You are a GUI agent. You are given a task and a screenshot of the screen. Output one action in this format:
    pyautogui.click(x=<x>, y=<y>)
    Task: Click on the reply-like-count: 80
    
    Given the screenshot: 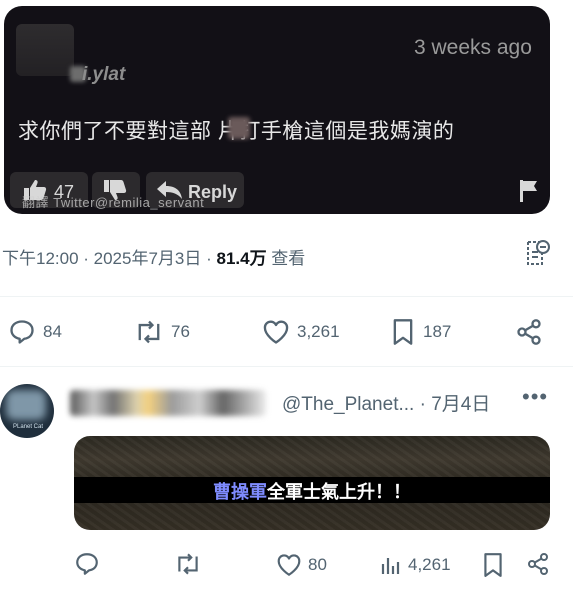 What is the action you would take?
    pyautogui.click(x=317, y=564)
    